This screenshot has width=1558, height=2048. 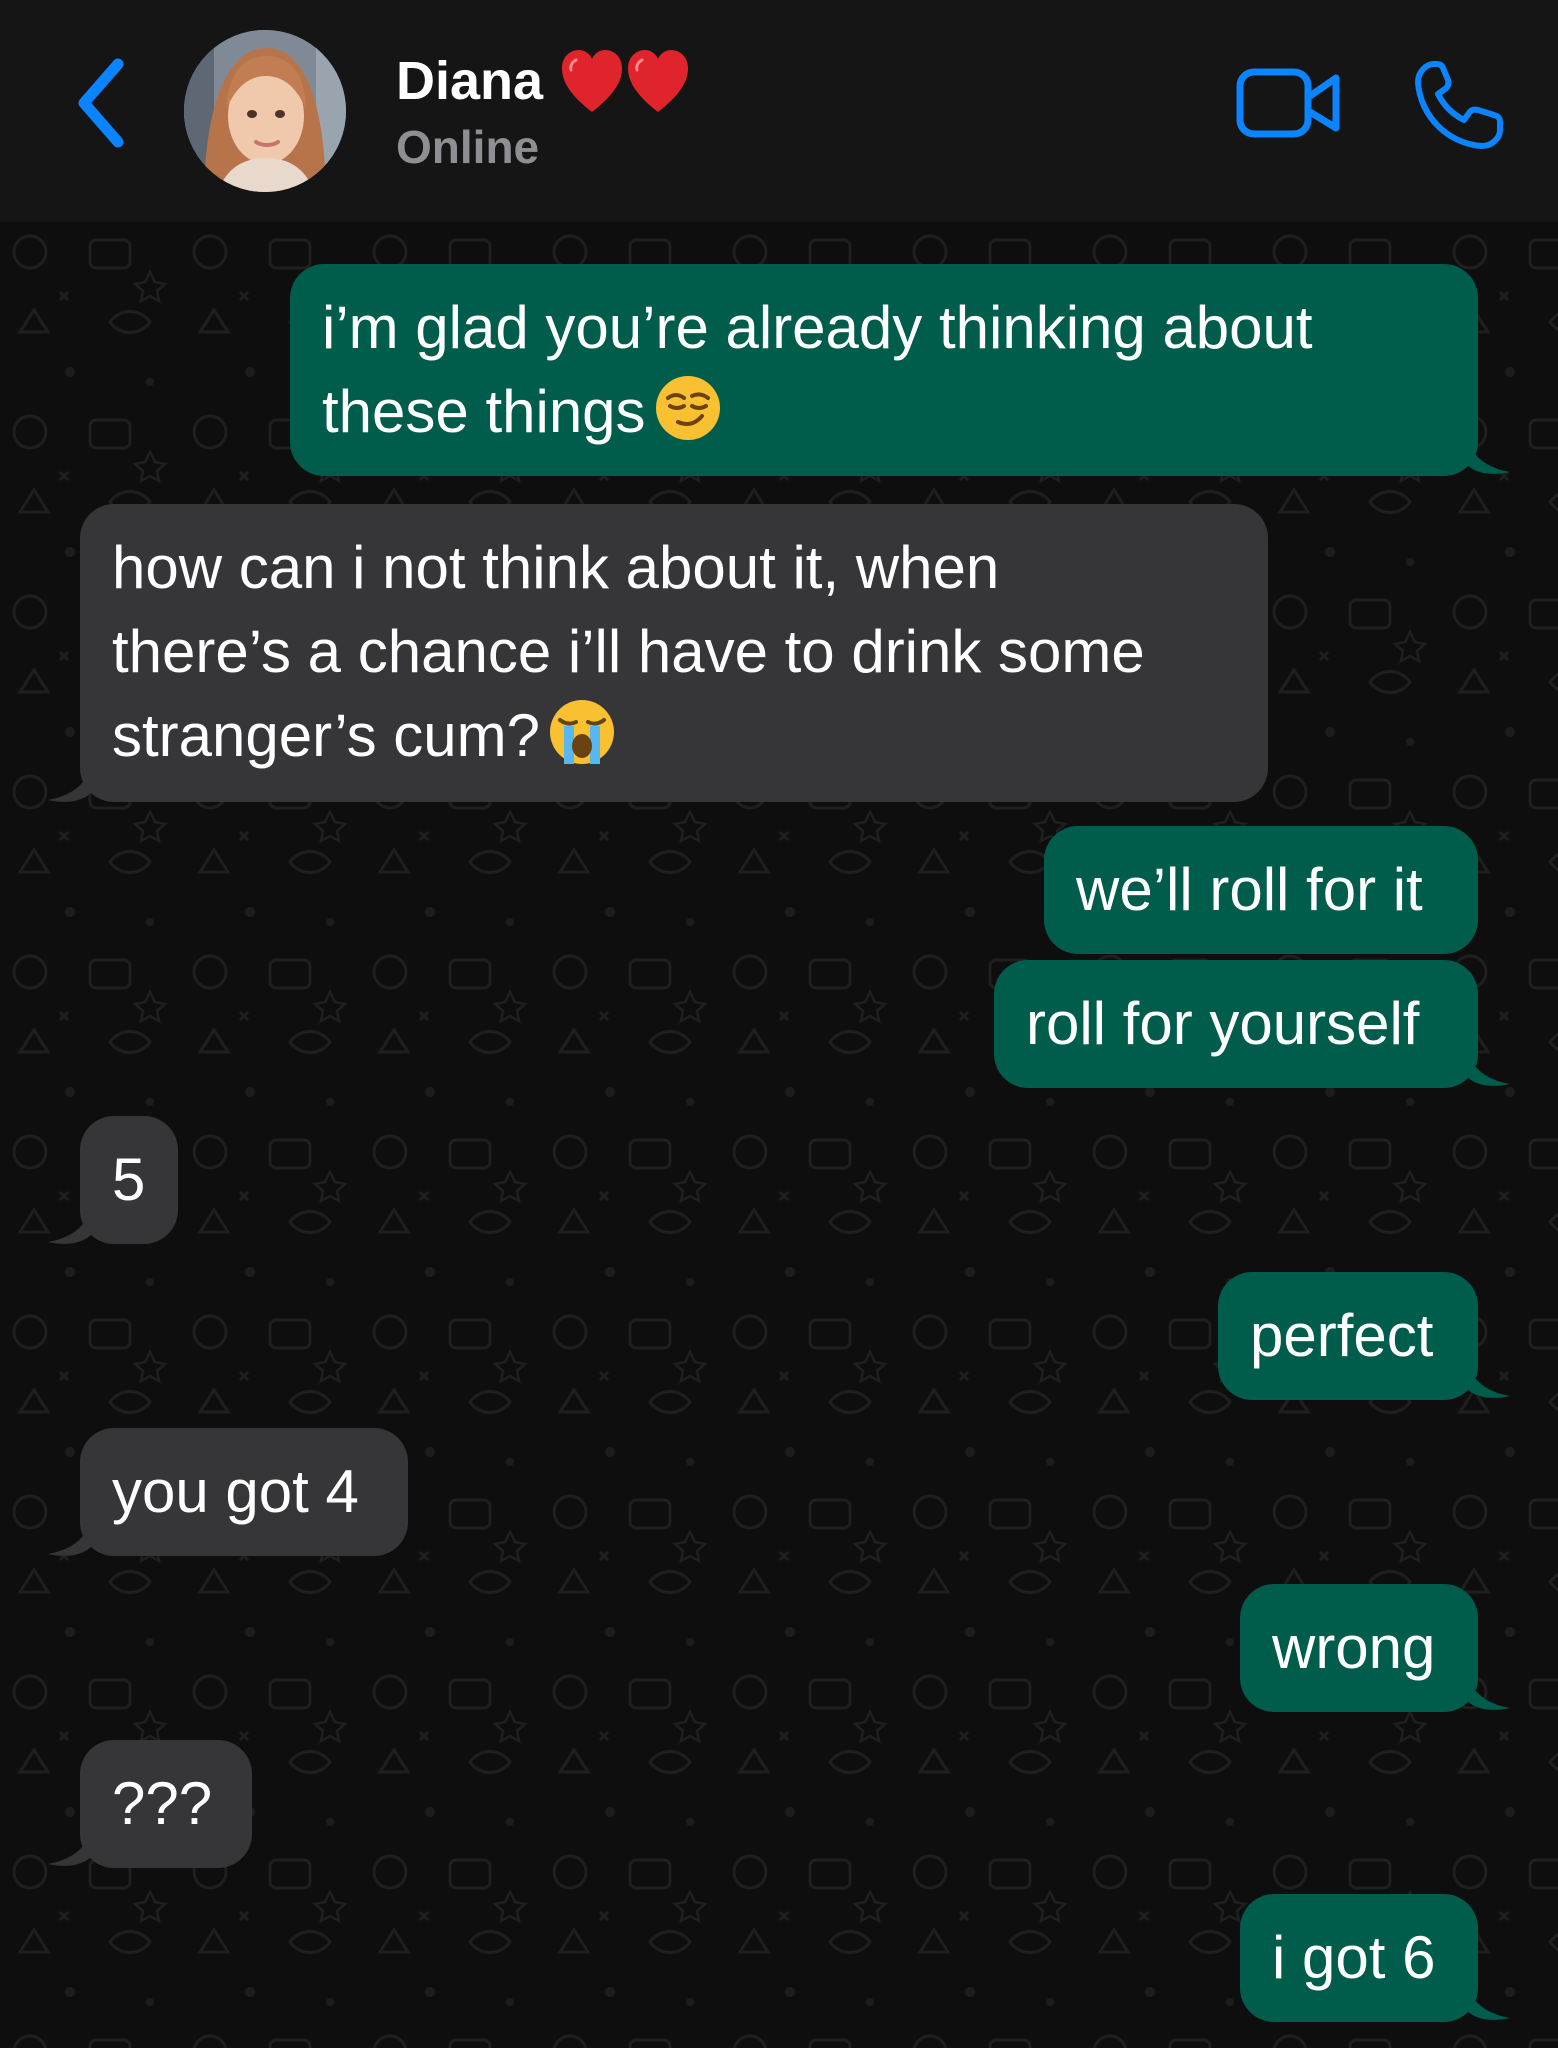 What do you see at coordinates (469, 81) in the screenshot?
I see `contact-name: Diana` at bounding box center [469, 81].